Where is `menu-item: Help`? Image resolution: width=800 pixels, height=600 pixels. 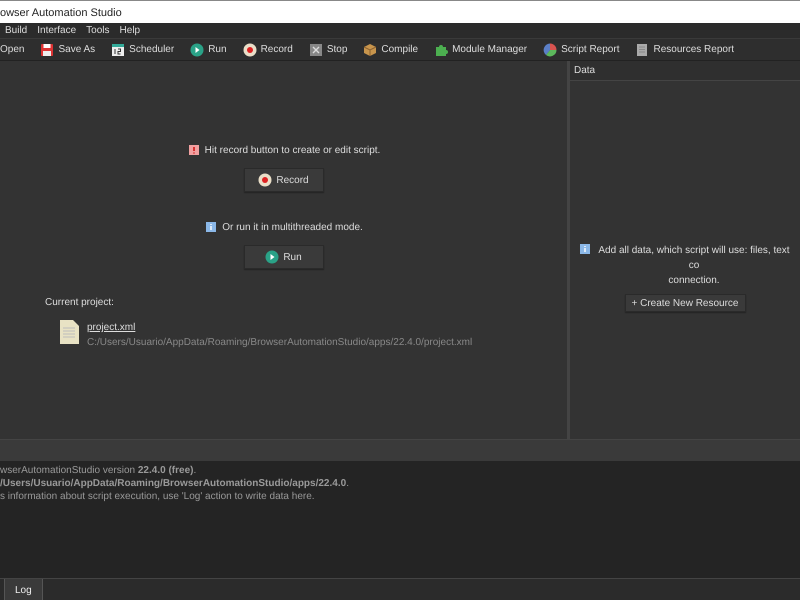 menu-item: Help is located at coordinates (130, 30).